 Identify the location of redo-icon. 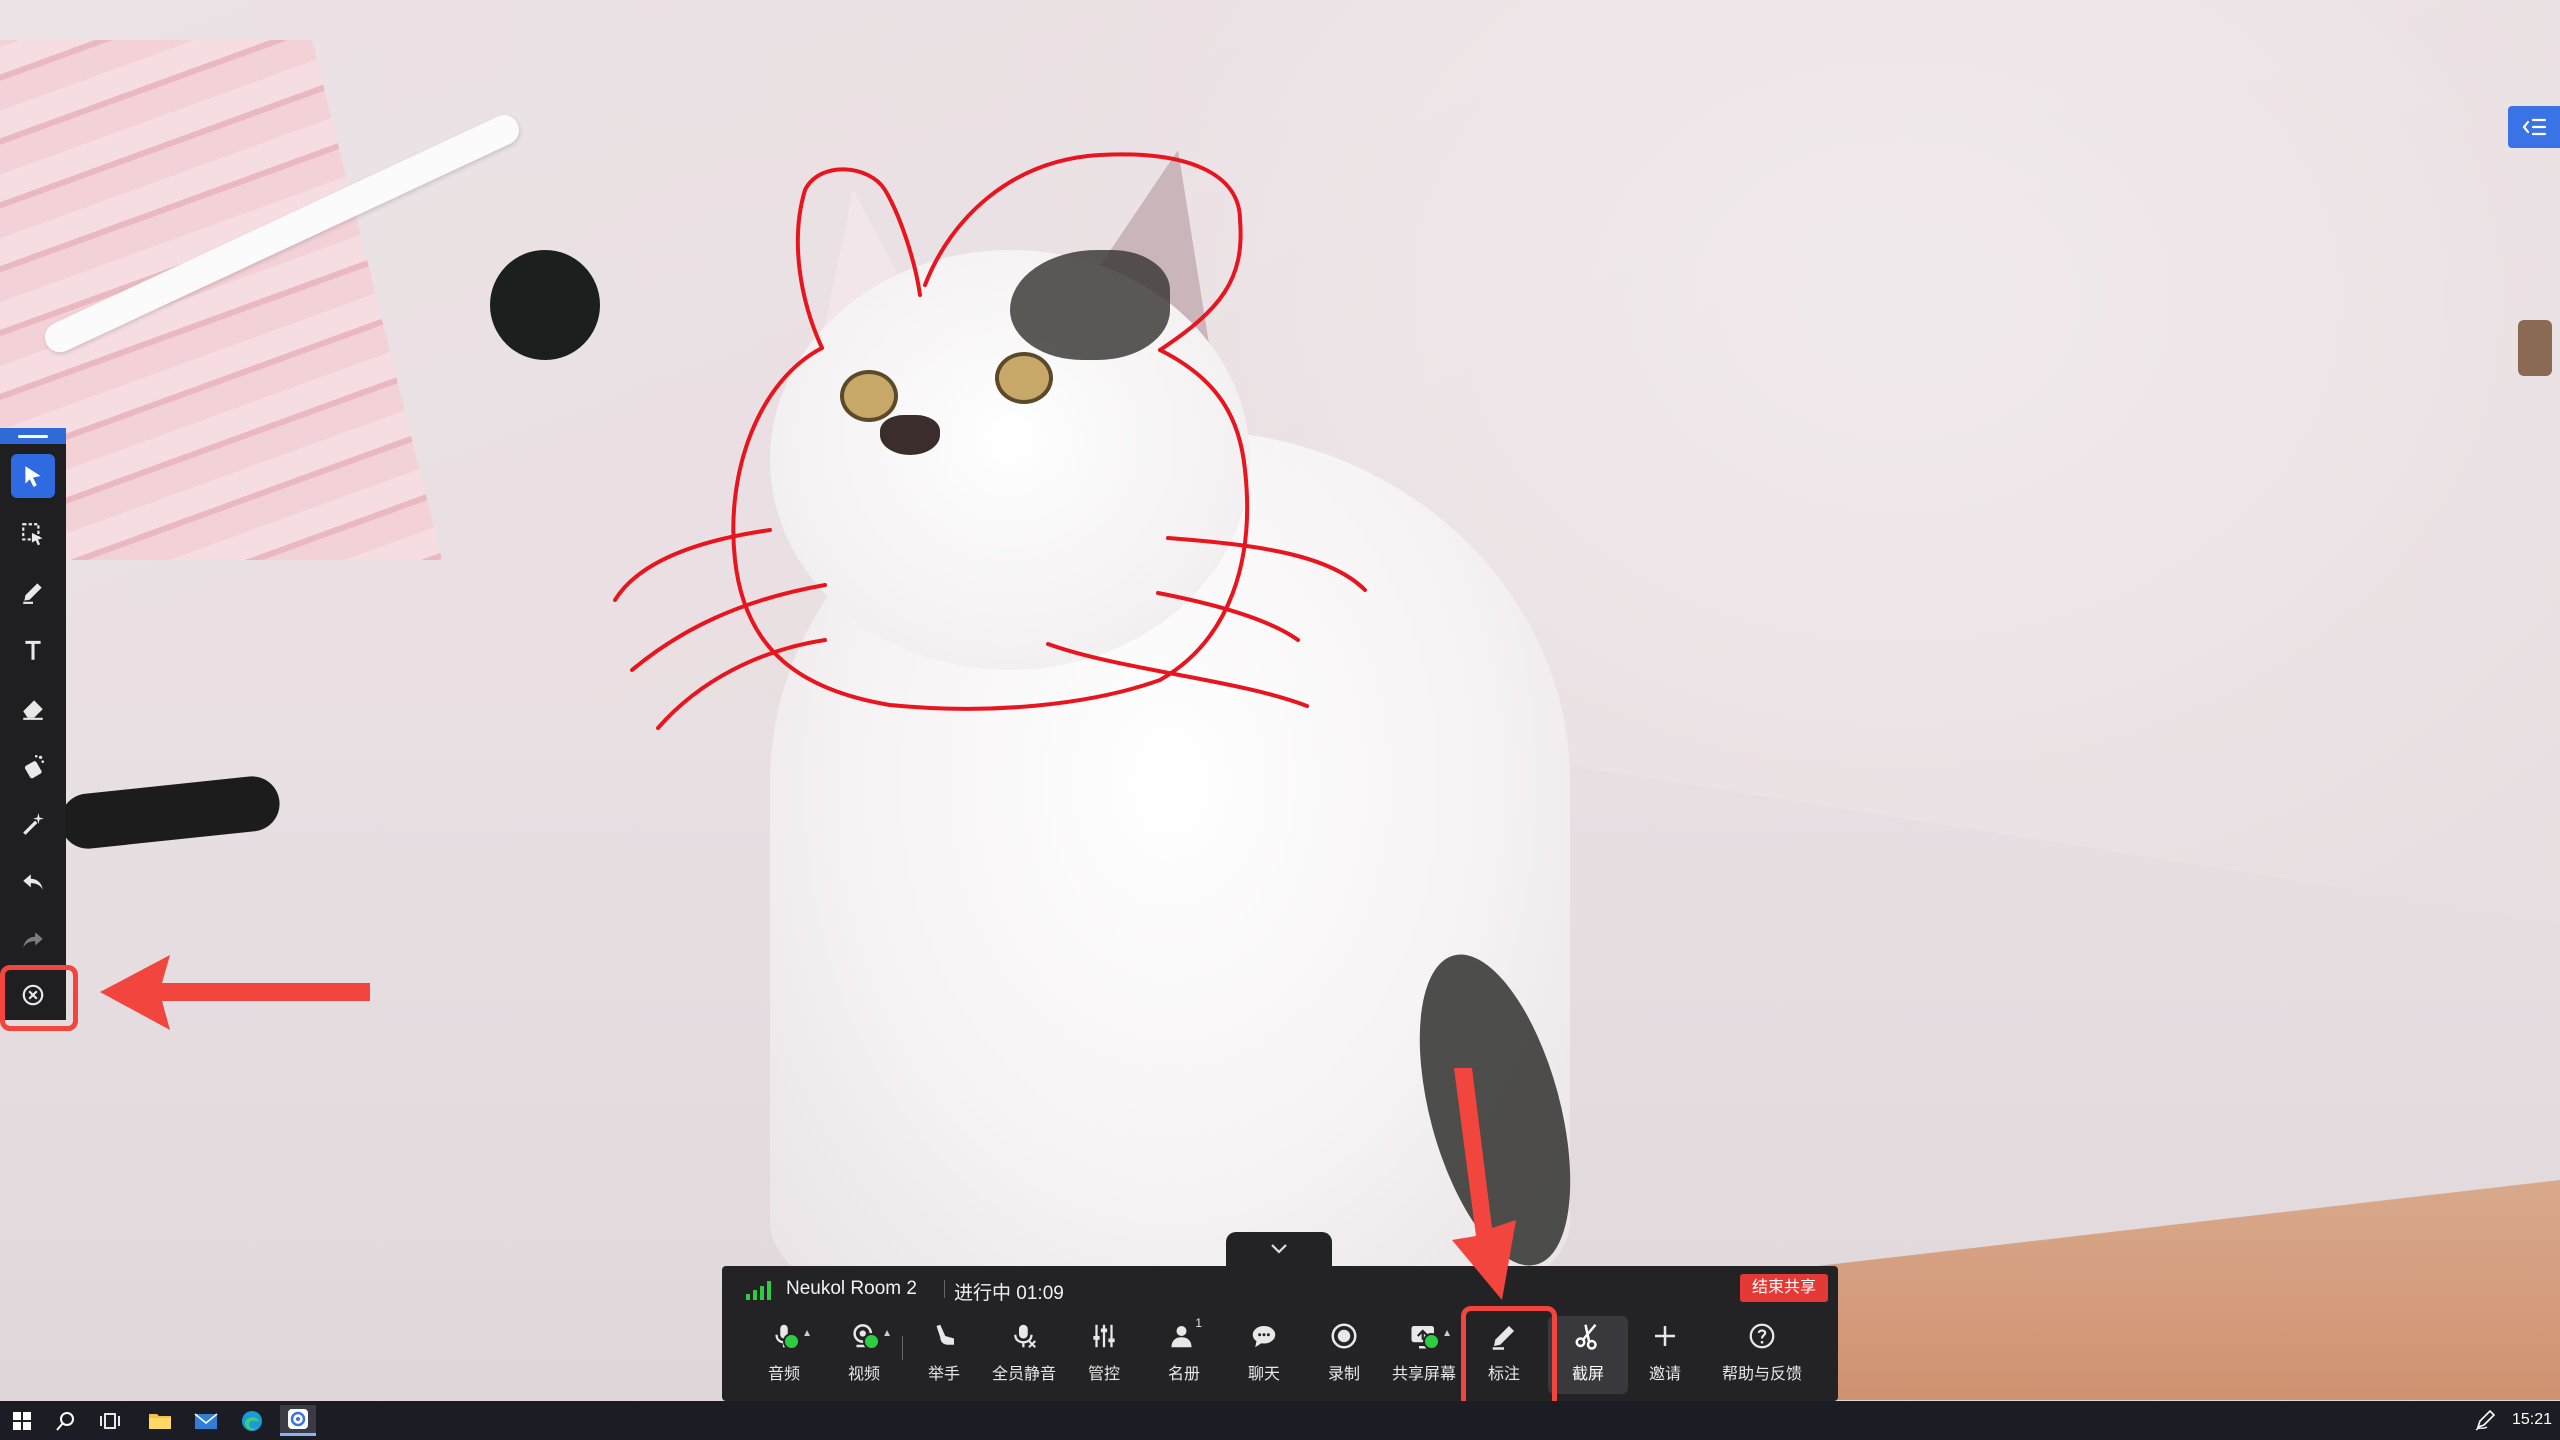
(33, 940).